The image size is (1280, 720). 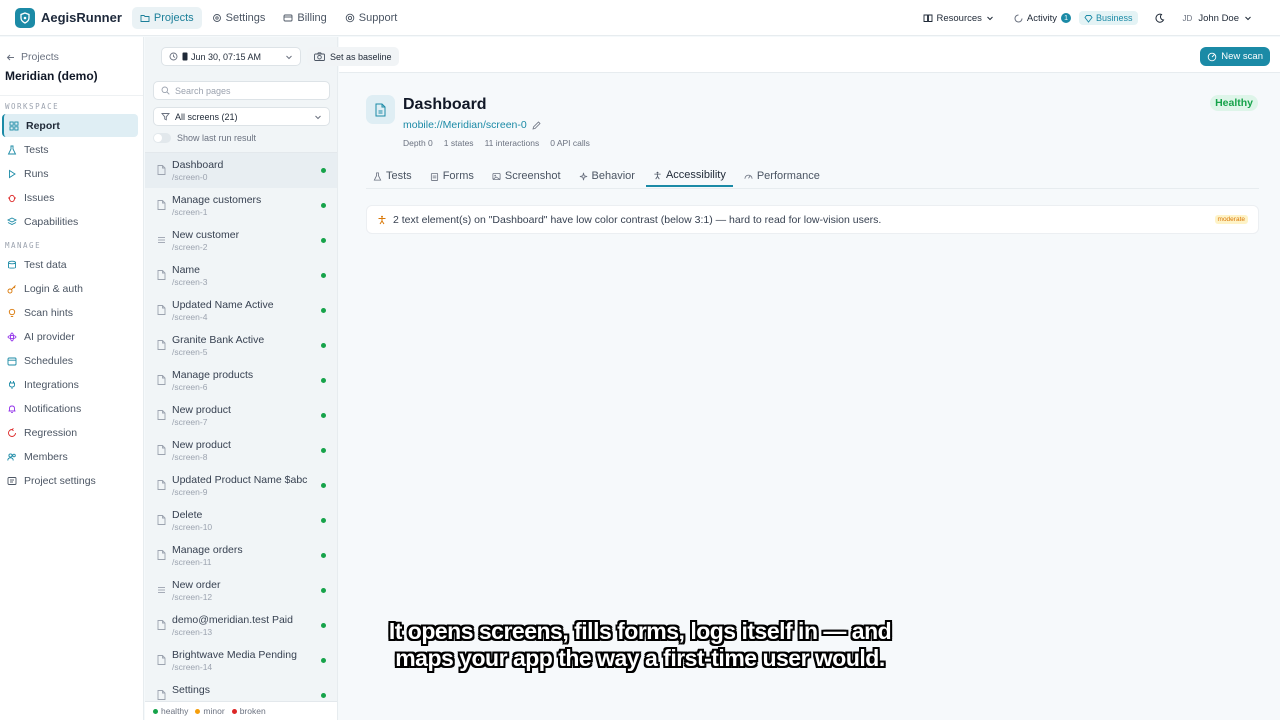 What do you see at coordinates (218, 340) in the screenshot?
I see `page-title-text: Granite Bank Active` at bounding box center [218, 340].